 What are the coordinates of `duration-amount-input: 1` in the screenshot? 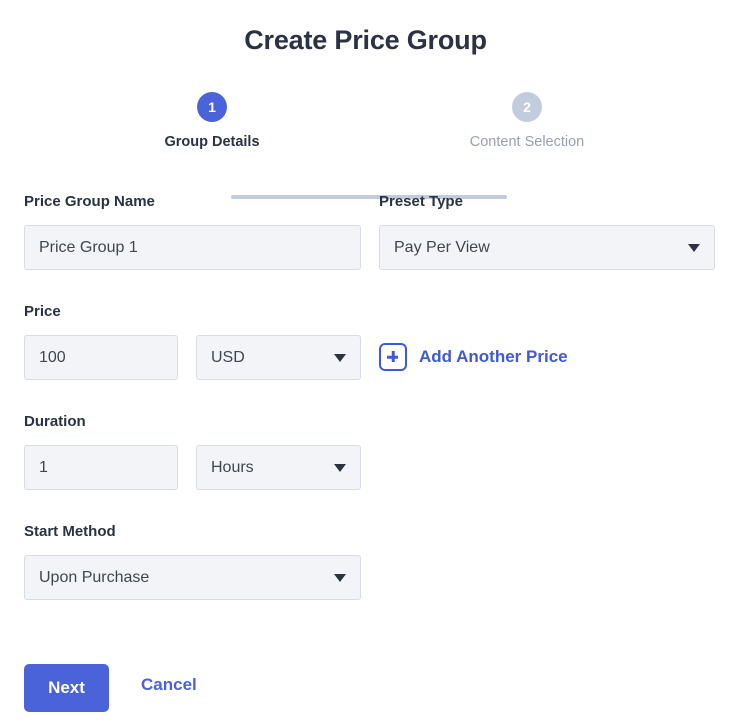 It's located at (101, 467).